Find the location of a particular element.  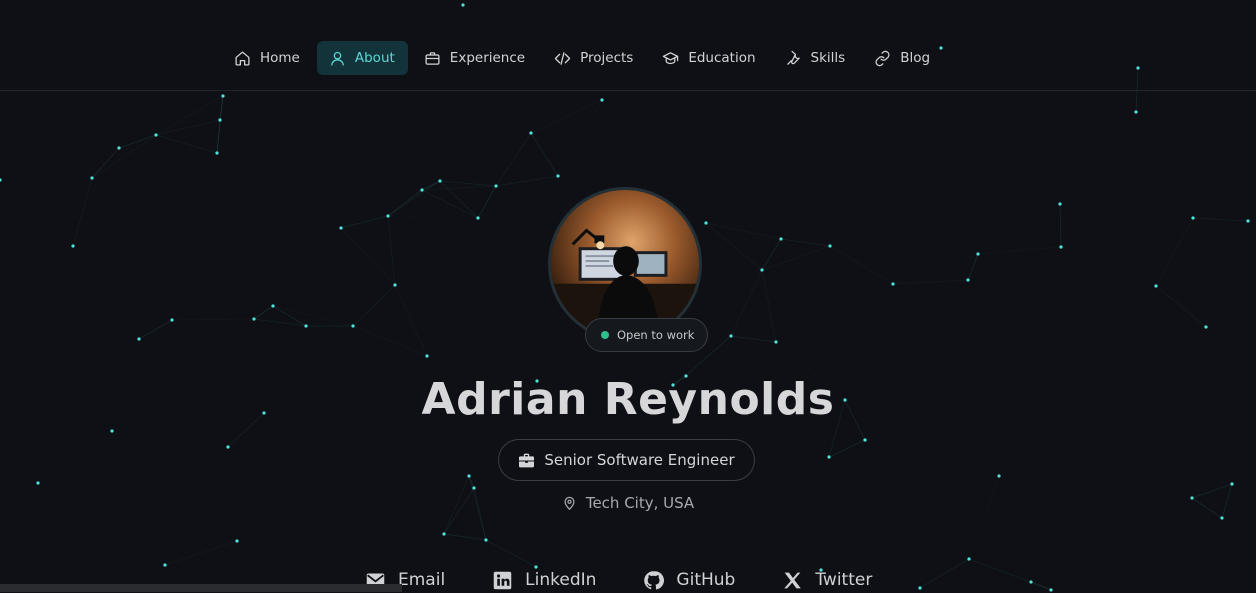

twitter-link: Twitter is located at coordinates (827, 580).